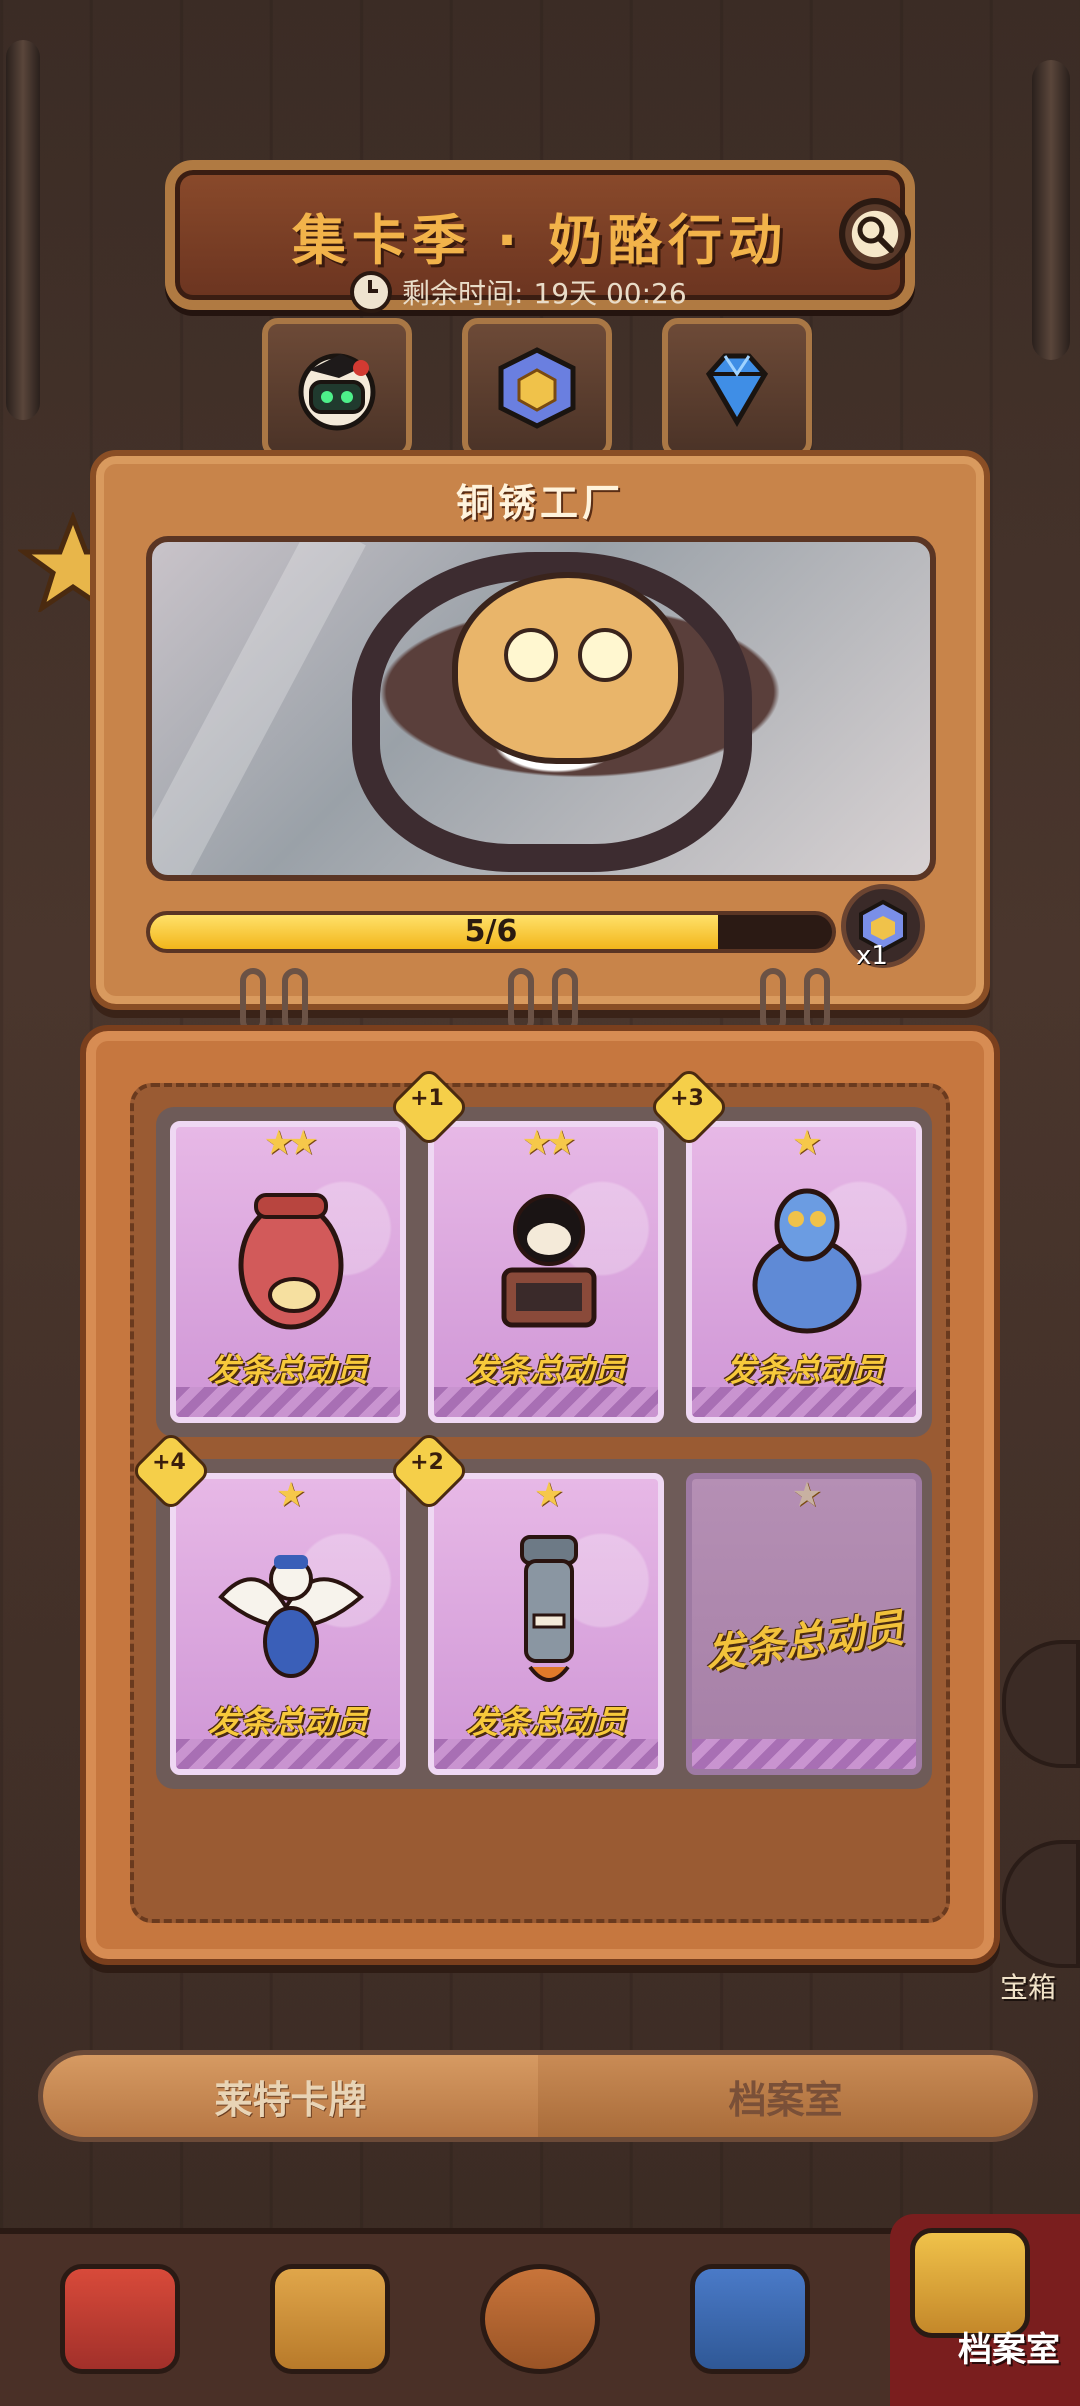 Image resolution: width=1080 pixels, height=2406 pixels. I want to click on card-5: ★ 发条总动员, so click(546, 1624).